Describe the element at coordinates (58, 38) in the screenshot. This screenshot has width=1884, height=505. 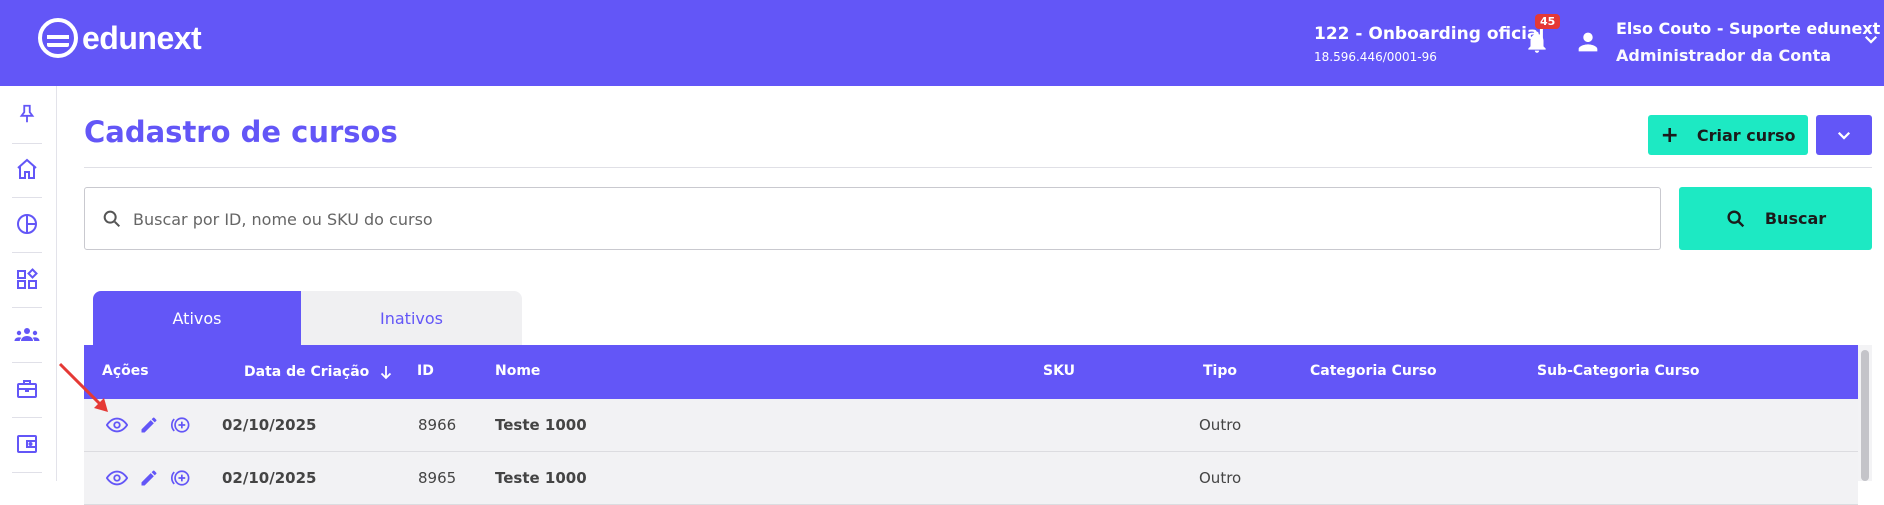
I see `logo-icon` at that location.